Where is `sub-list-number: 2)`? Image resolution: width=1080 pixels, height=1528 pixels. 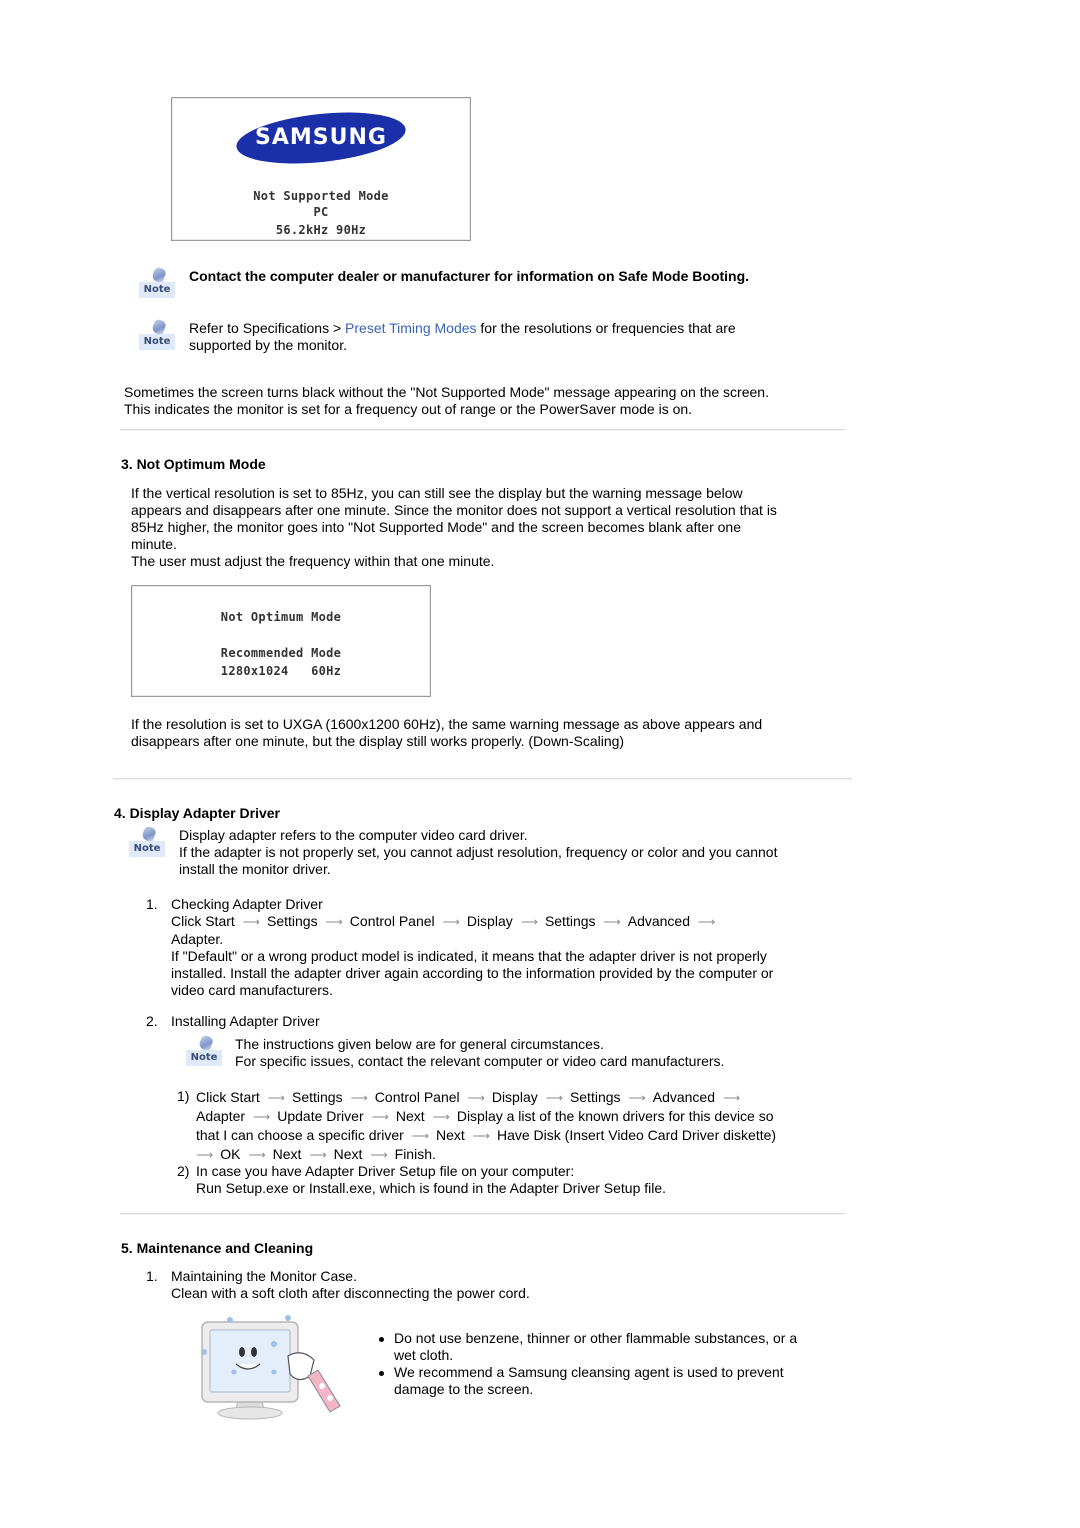 sub-list-number: 2) is located at coordinates (183, 1171).